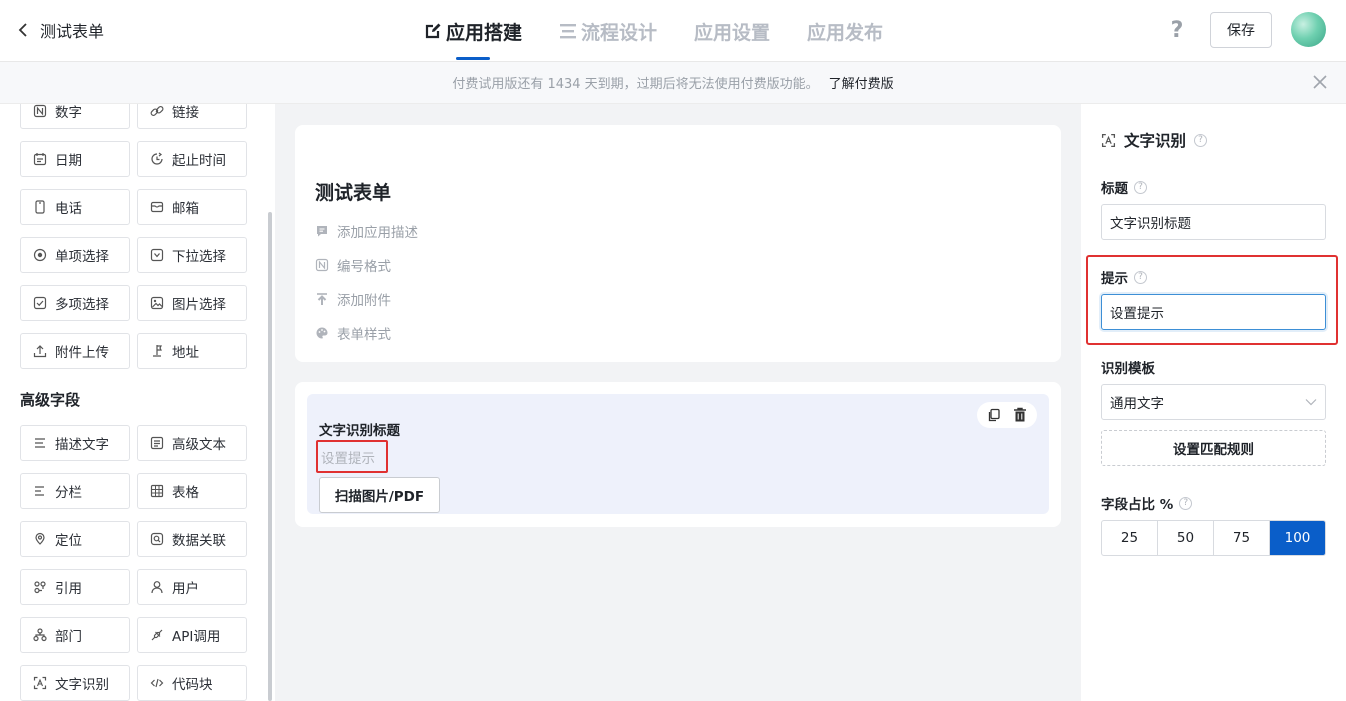 The image size is (1346, 701). I want to click on link-icon, so click(157, 111).